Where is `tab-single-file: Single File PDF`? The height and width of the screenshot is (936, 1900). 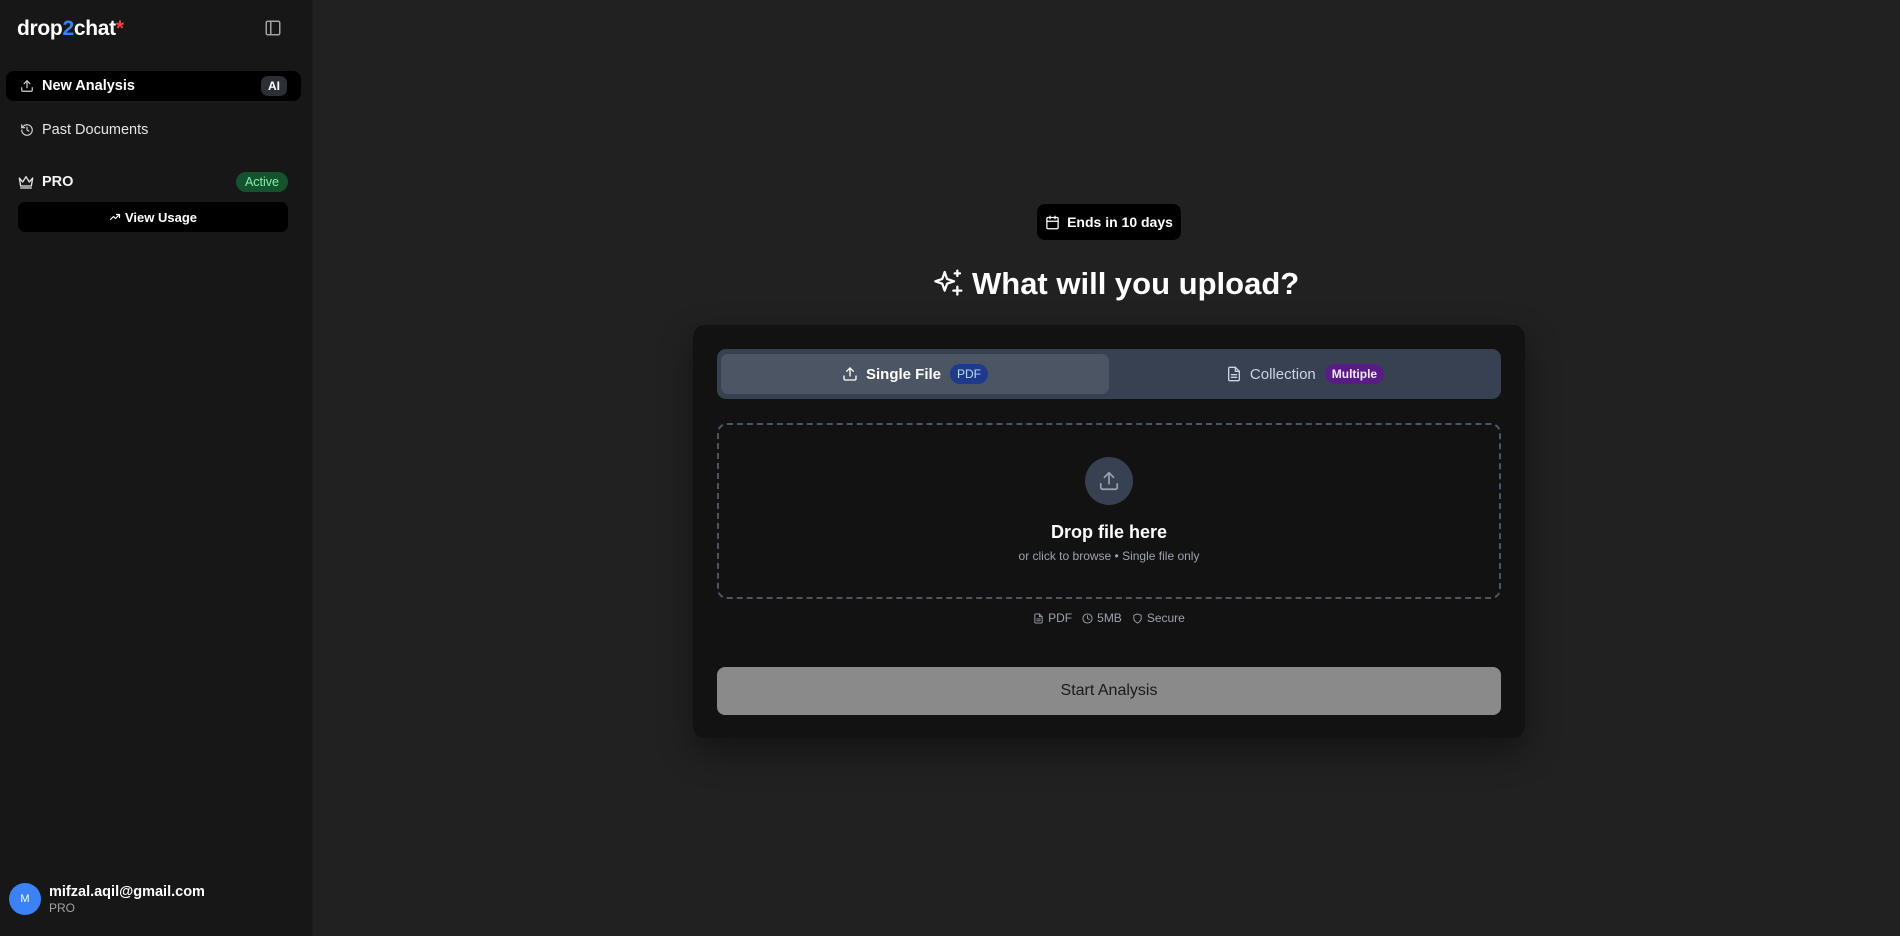
tab-single-file: Single File PDF is located at coordinates (915, 374).